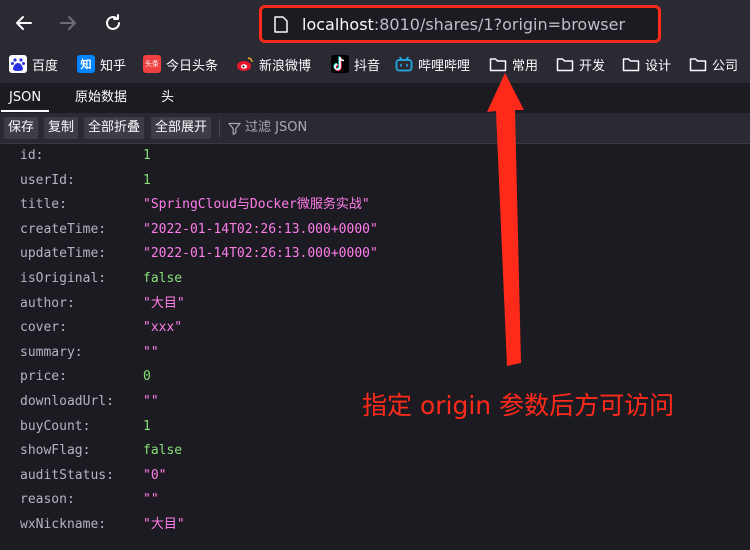  I want to click on json-key: author:, so click(47, 303).